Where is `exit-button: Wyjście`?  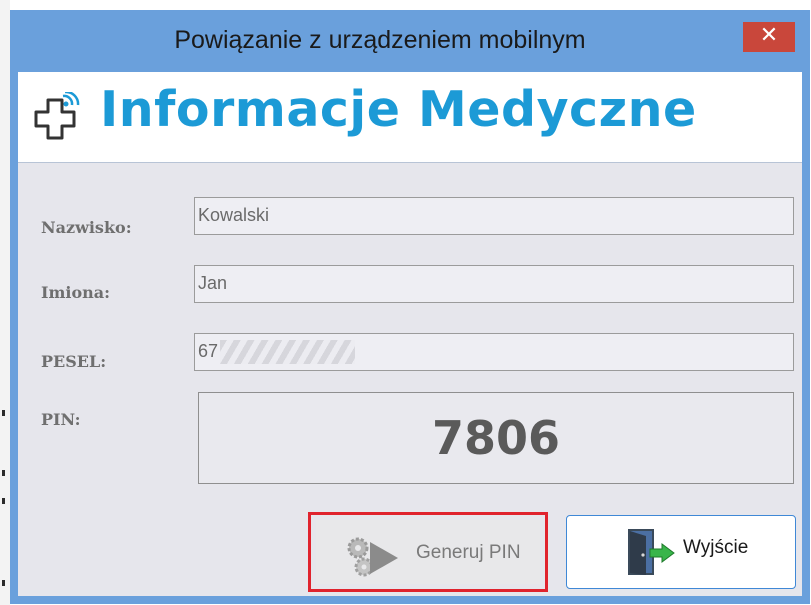
exit-button: Wyjście is located at coordinates (681, 552).